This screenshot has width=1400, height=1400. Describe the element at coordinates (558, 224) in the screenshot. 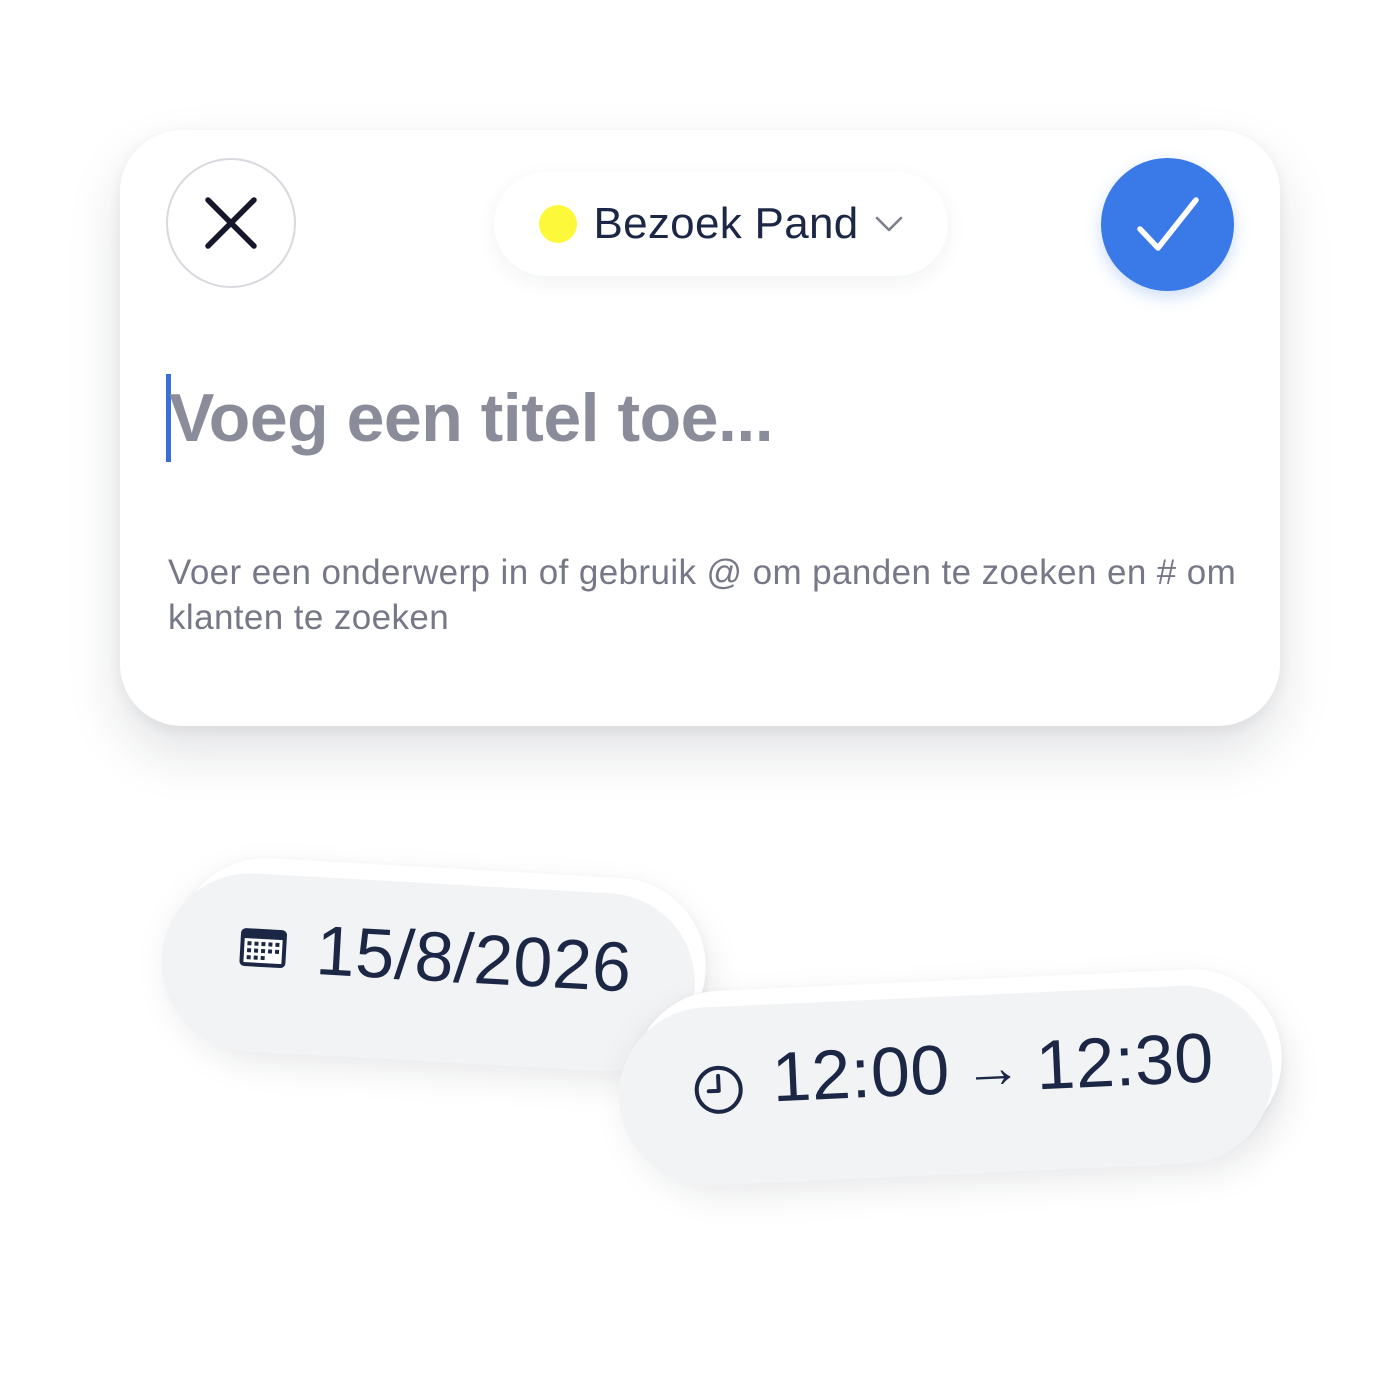

I see `event-type-color-dot` at that location.